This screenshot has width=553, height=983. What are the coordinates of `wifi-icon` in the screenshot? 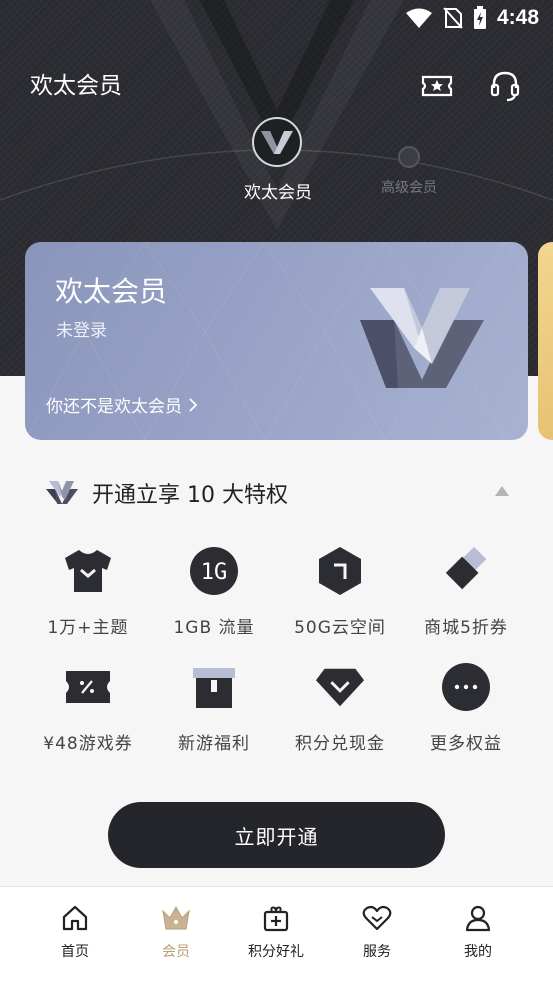 It's located at (418, 18).